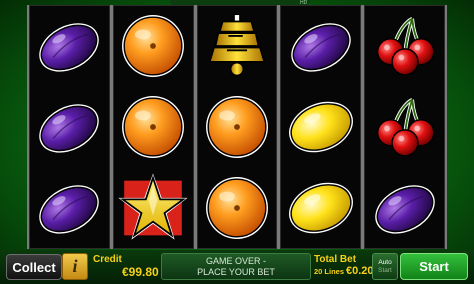  I want to click on start-button: Start, so click(434, 266).